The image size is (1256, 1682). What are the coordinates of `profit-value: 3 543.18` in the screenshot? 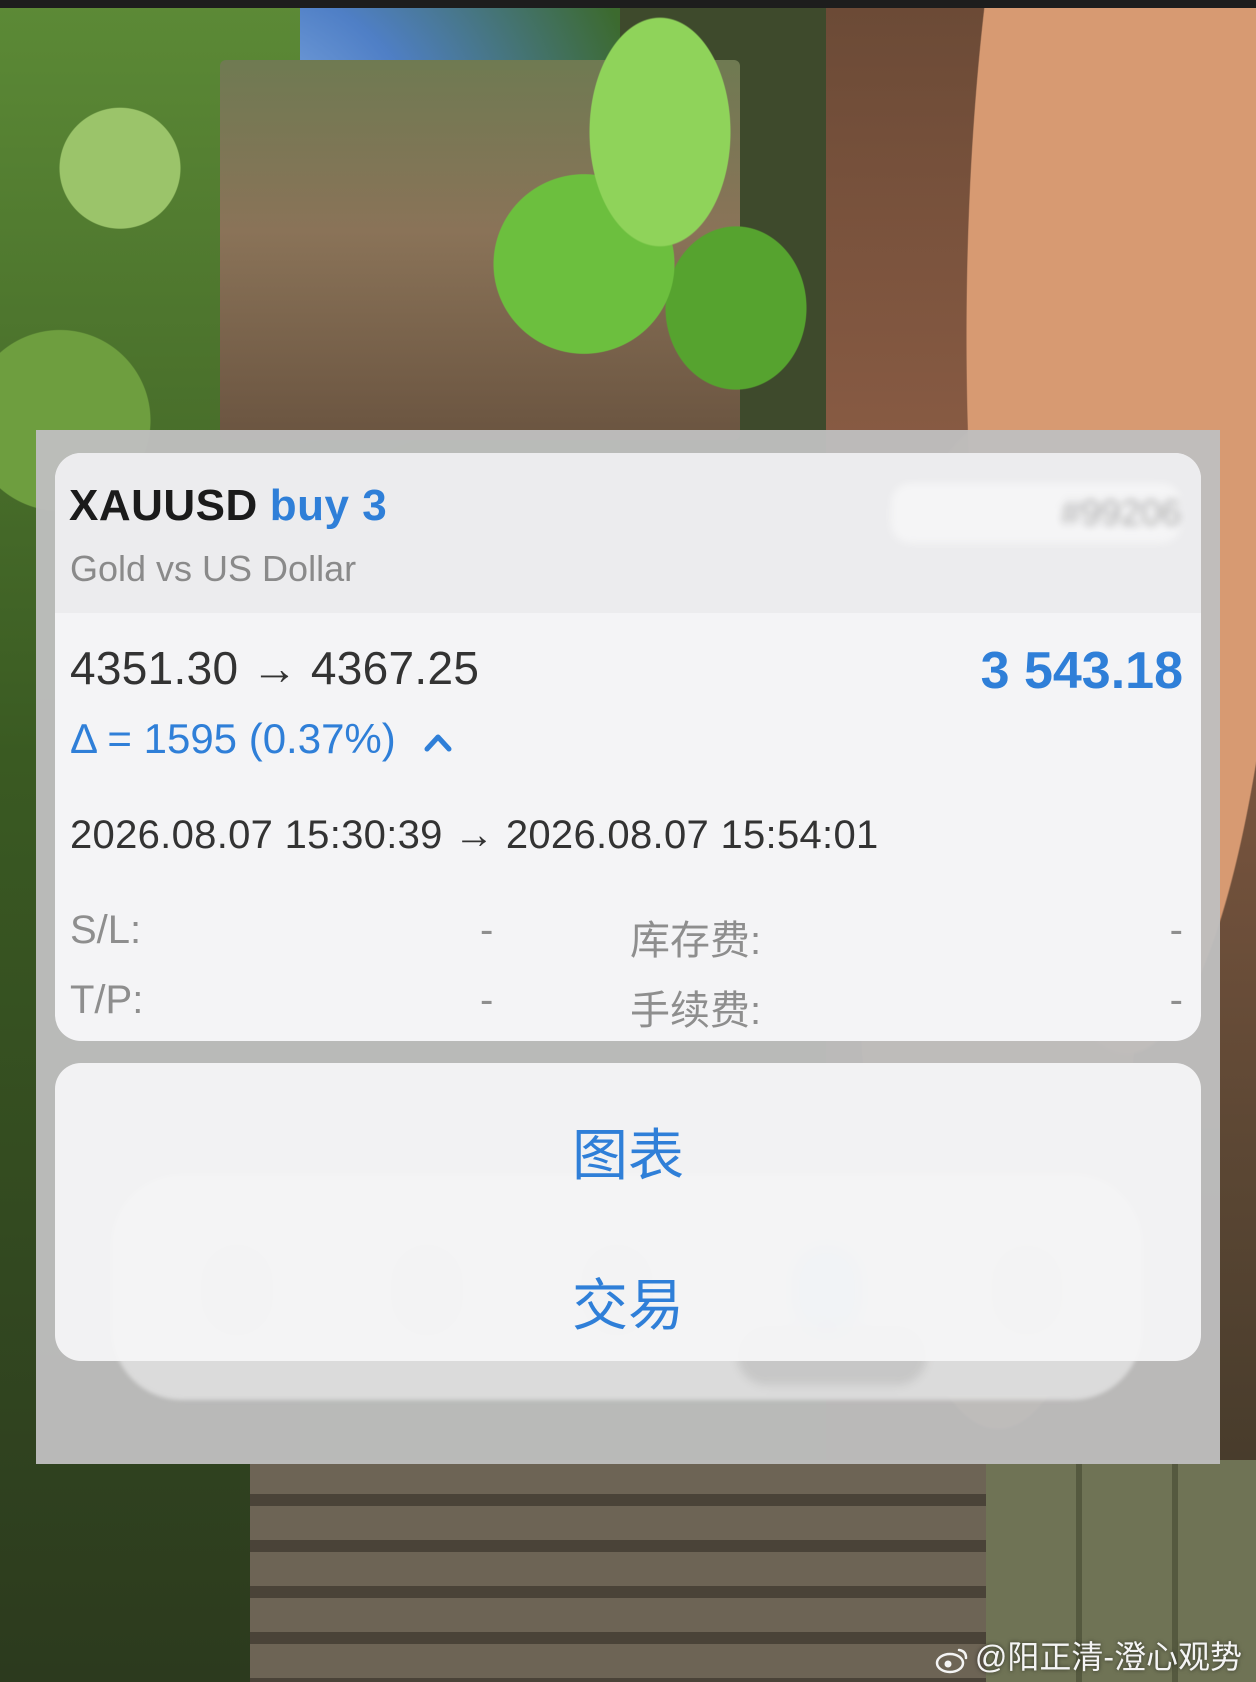 It's located at (1081, 671).